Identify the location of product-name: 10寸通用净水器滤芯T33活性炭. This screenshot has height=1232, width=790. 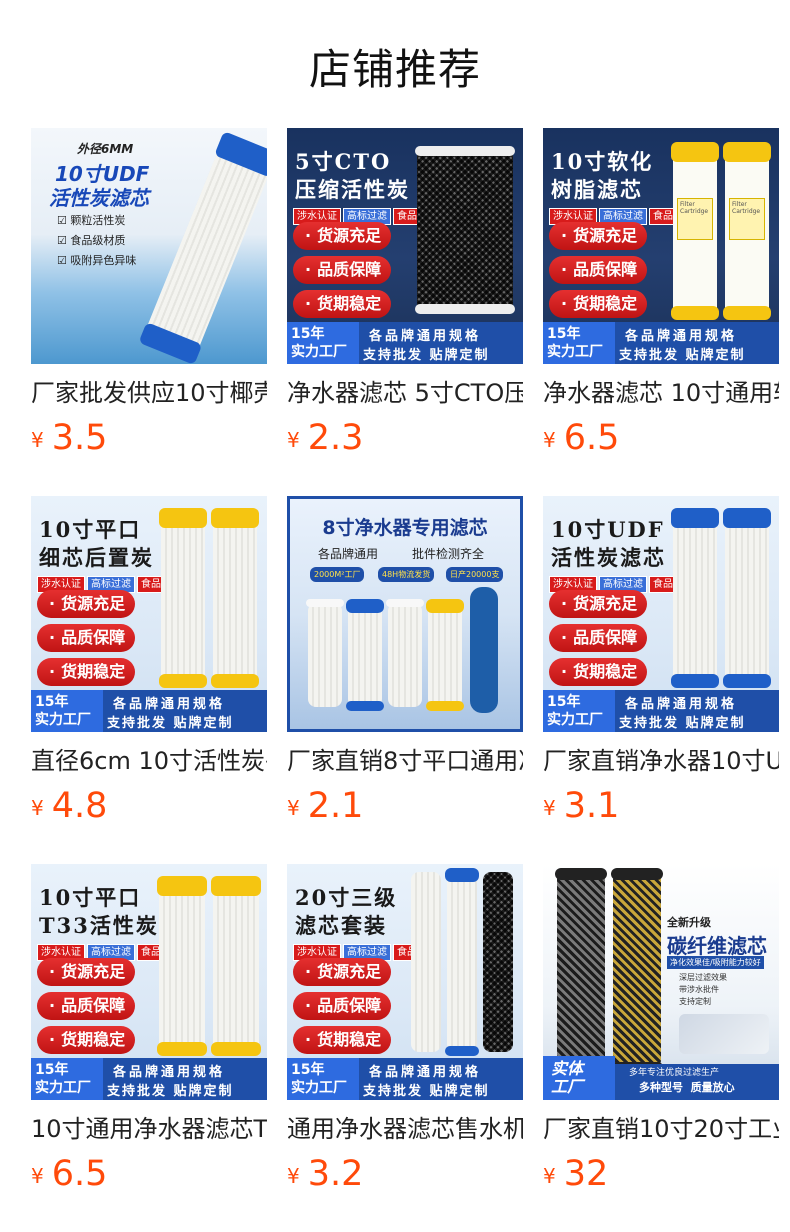
(149, 1129).